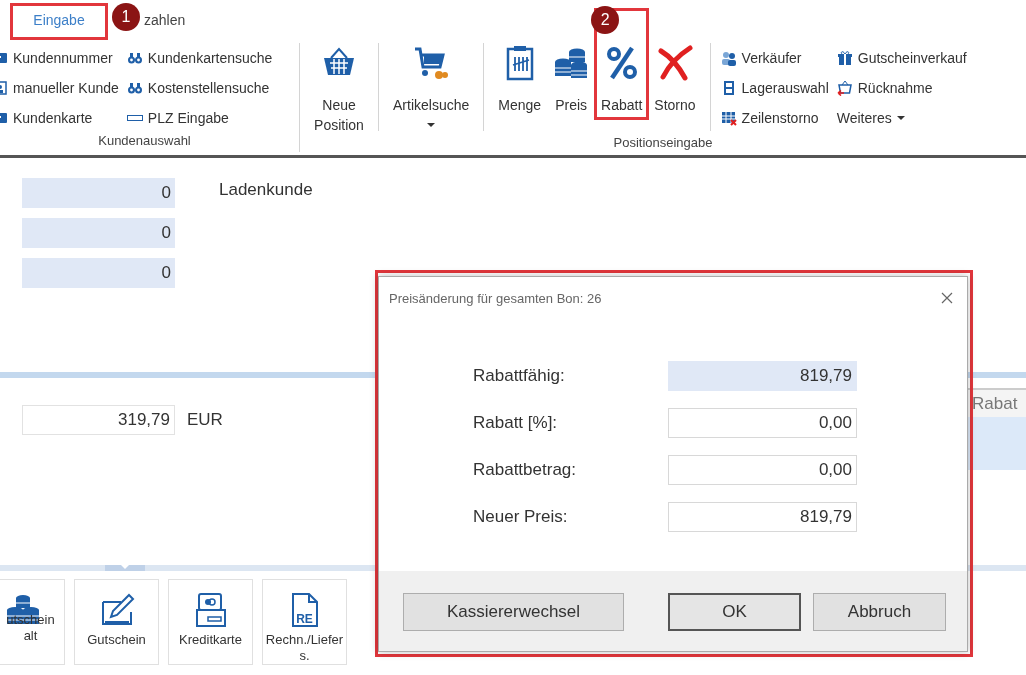 This screenshot has height=675, width=1026. I want to click on ribbon-button: Artikelsuche, so click(431, 89).